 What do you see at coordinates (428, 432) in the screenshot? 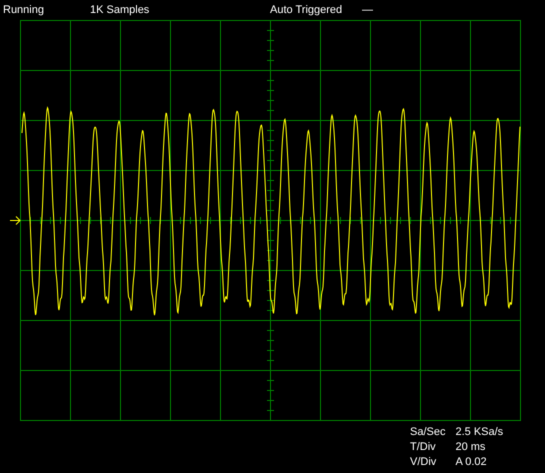
I see `readout-label: Sa/Sec` at bounding box center [428, 432].